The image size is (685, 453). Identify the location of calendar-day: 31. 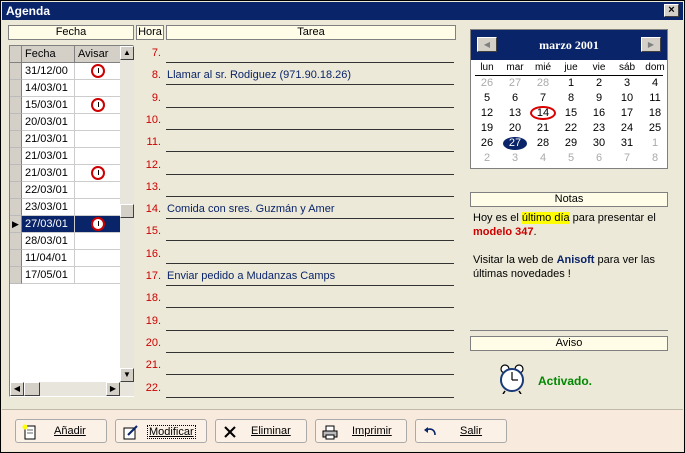
(627, 143).